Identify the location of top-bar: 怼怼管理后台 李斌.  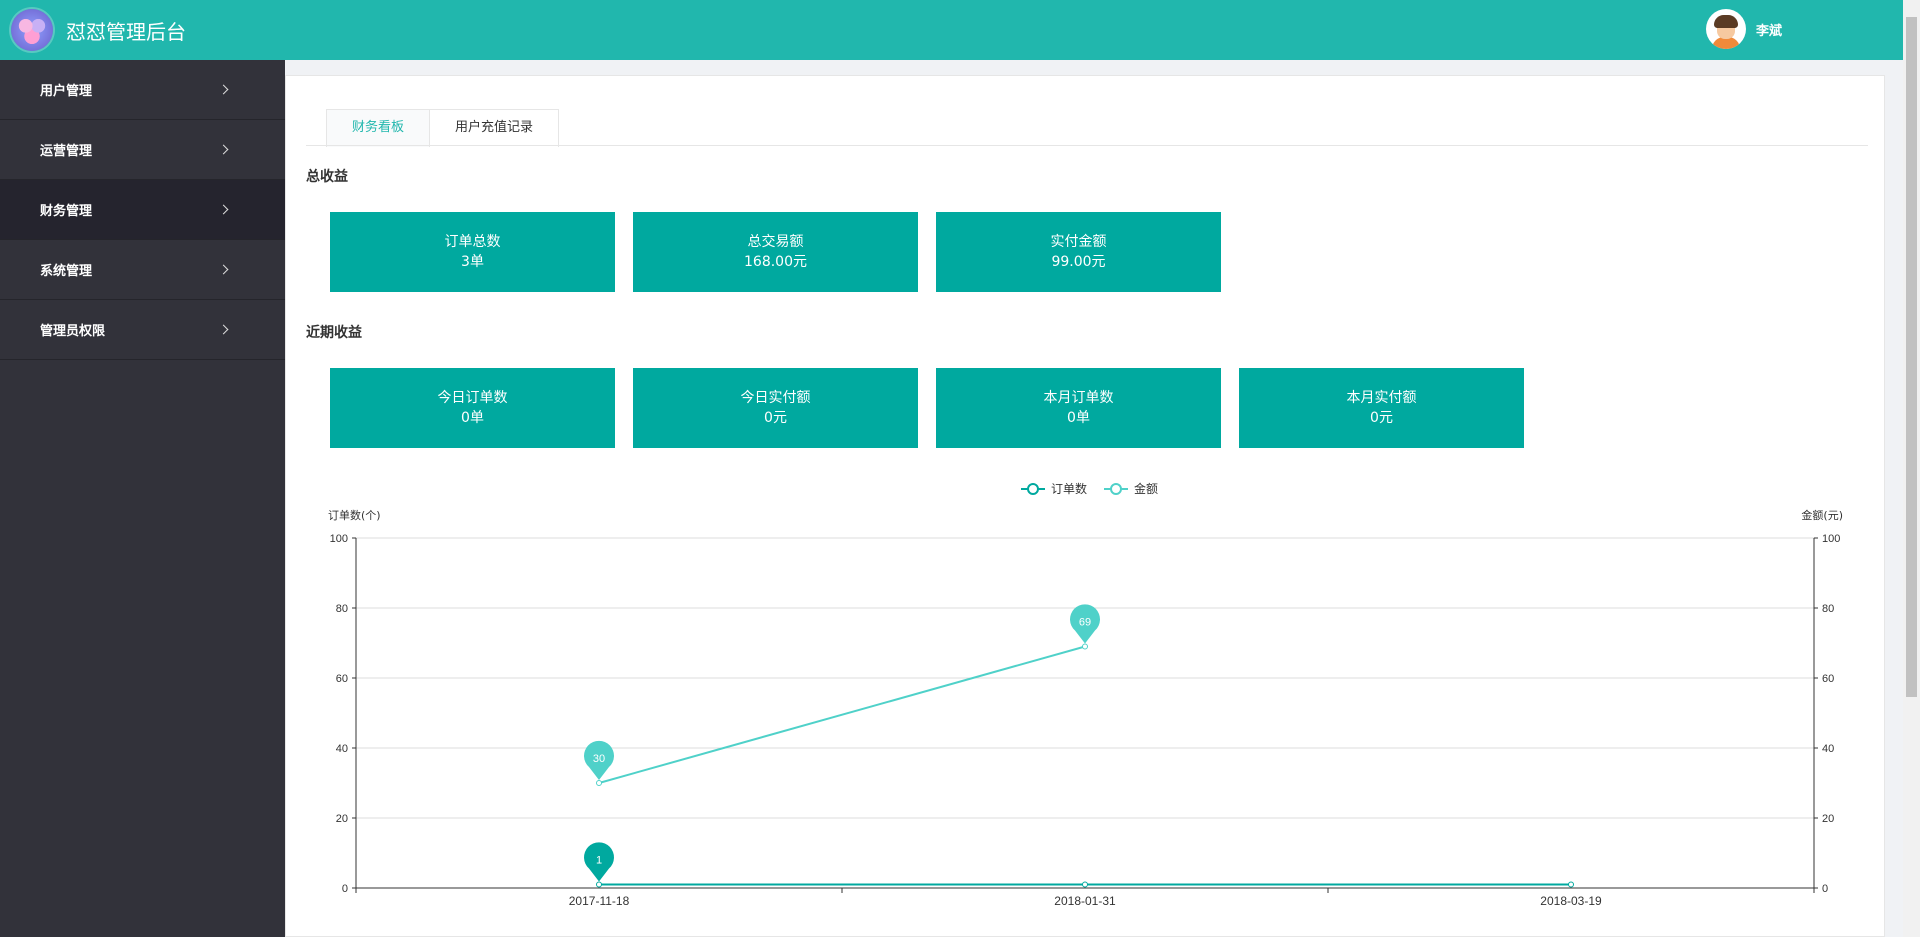
(951, 30).